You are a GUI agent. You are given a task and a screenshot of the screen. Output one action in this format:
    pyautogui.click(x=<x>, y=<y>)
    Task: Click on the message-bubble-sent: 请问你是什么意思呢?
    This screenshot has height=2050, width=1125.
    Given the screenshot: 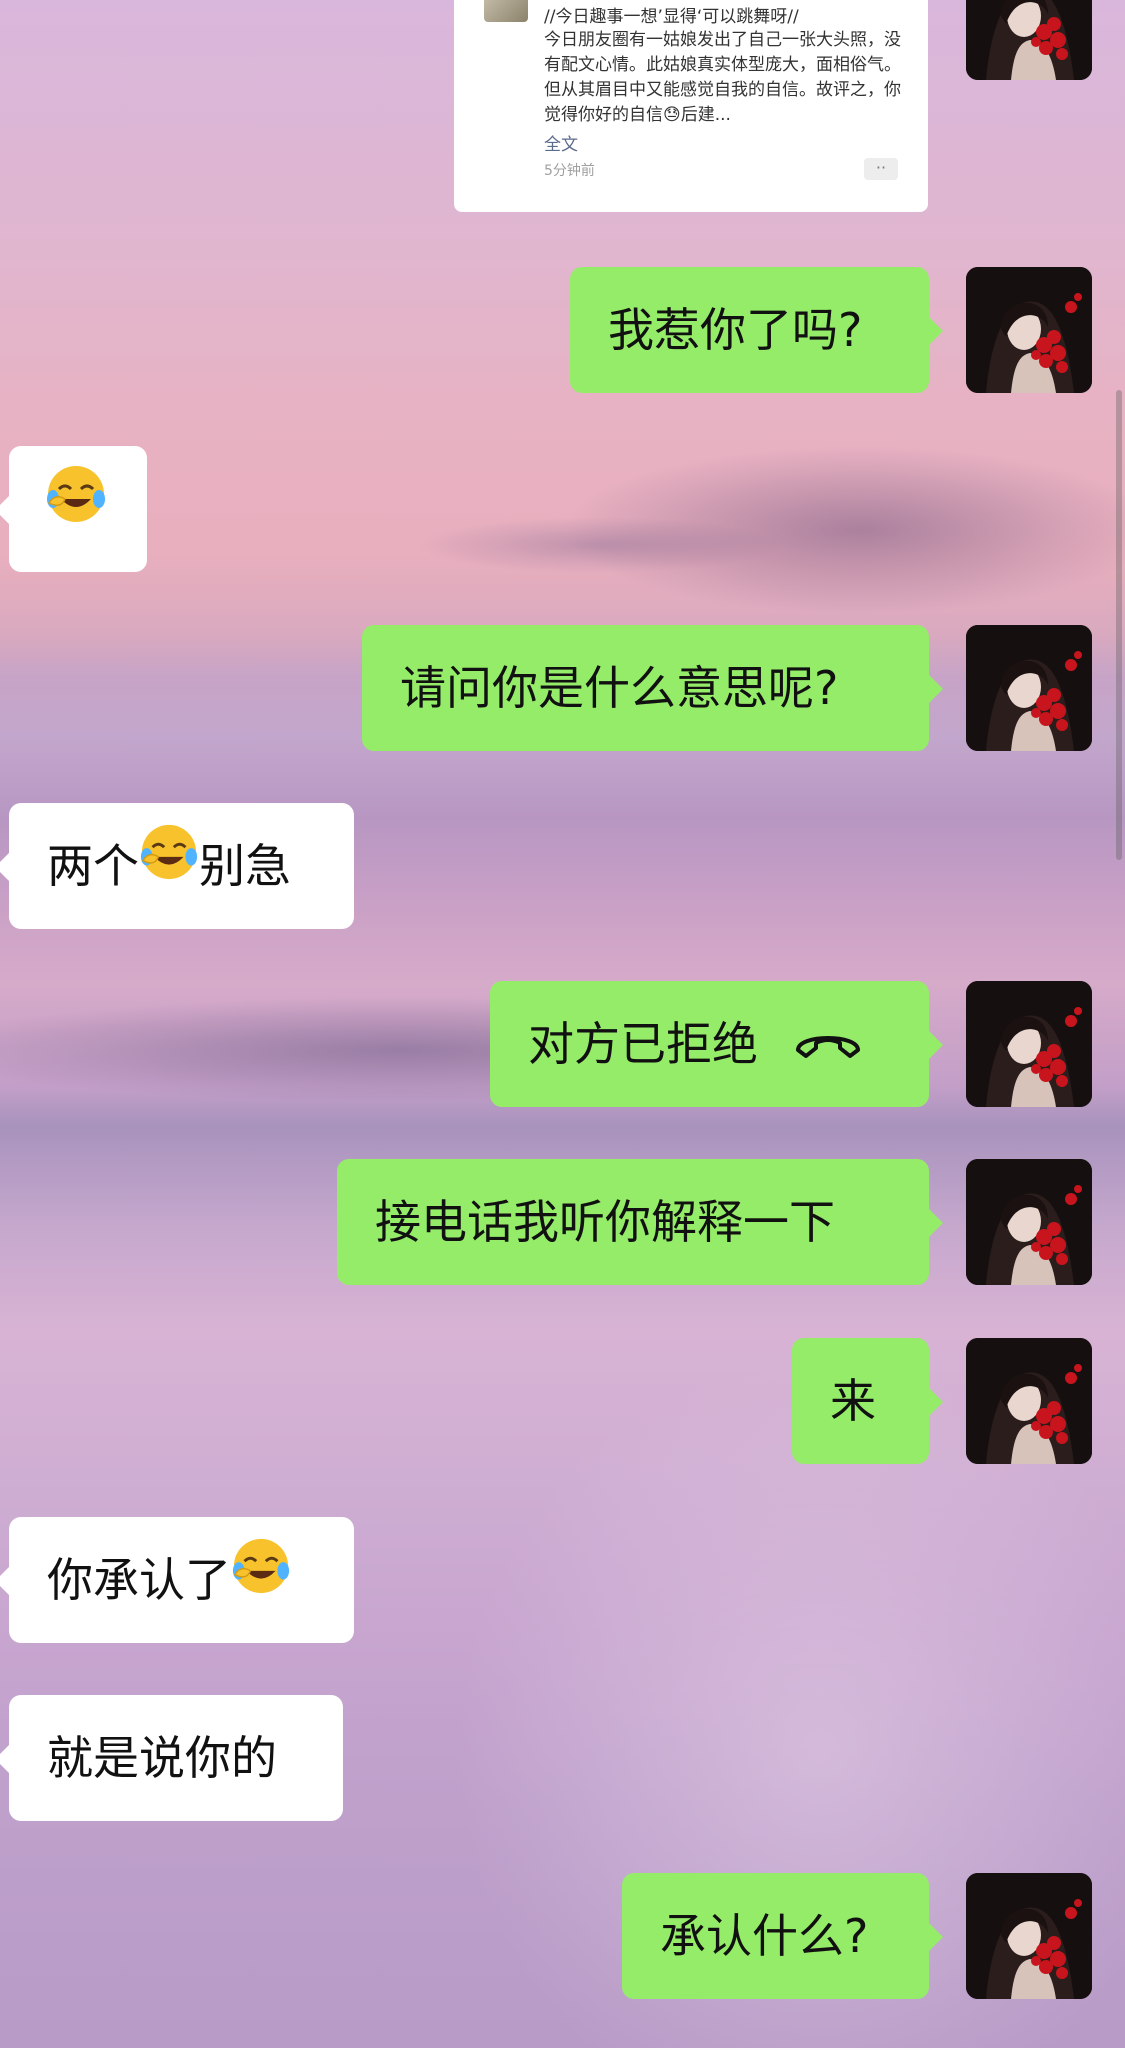 What is the action you would take?
    pyautogui.click(x=652, y=688)
    